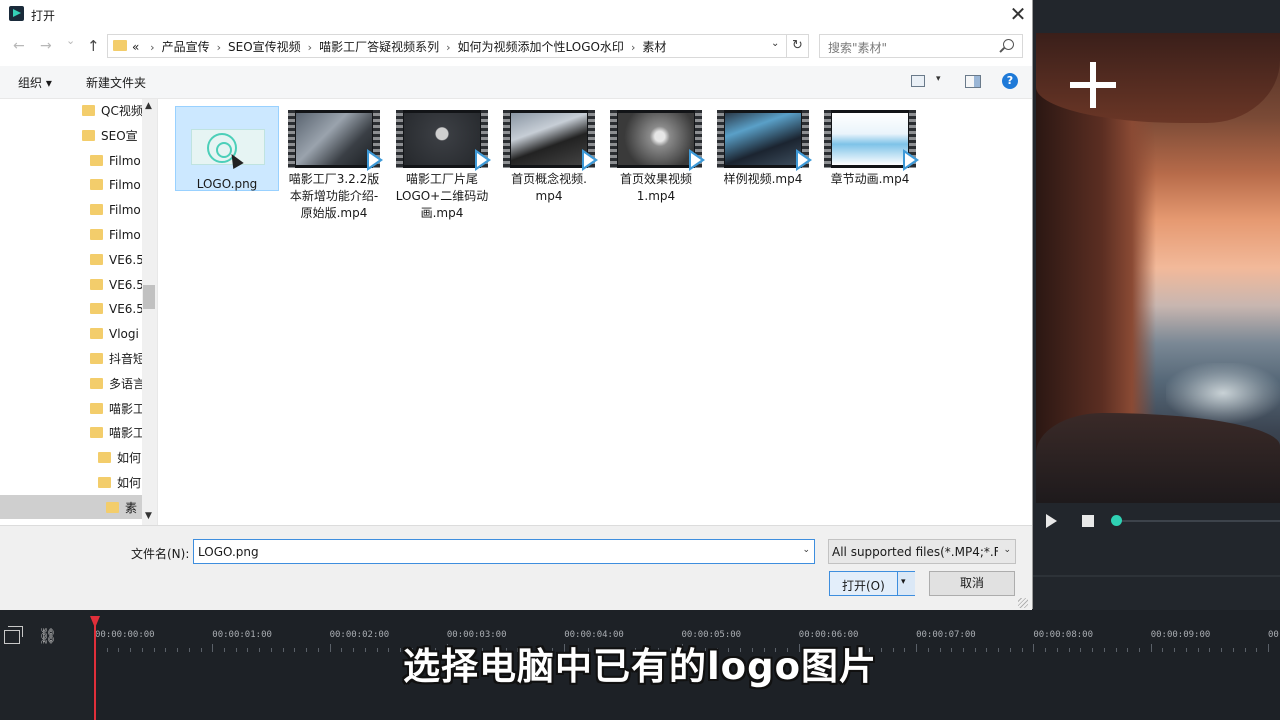  What do you see at coordinates (1116, 520) in the screenshot?
I see `preview-scrubber-handle` at bounding box center [1116, 520].